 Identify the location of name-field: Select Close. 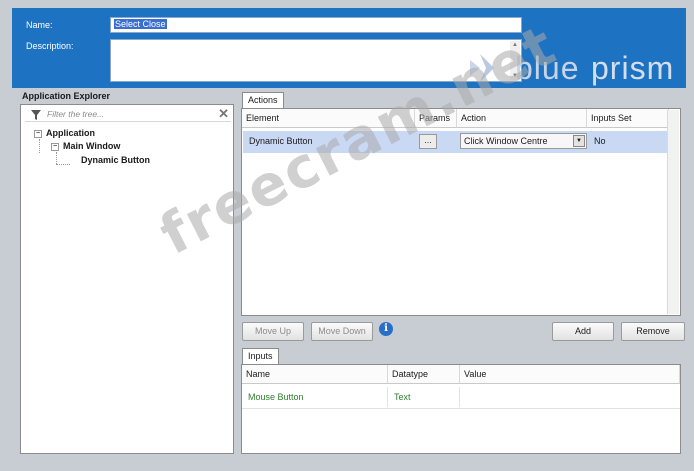
(316, 25).